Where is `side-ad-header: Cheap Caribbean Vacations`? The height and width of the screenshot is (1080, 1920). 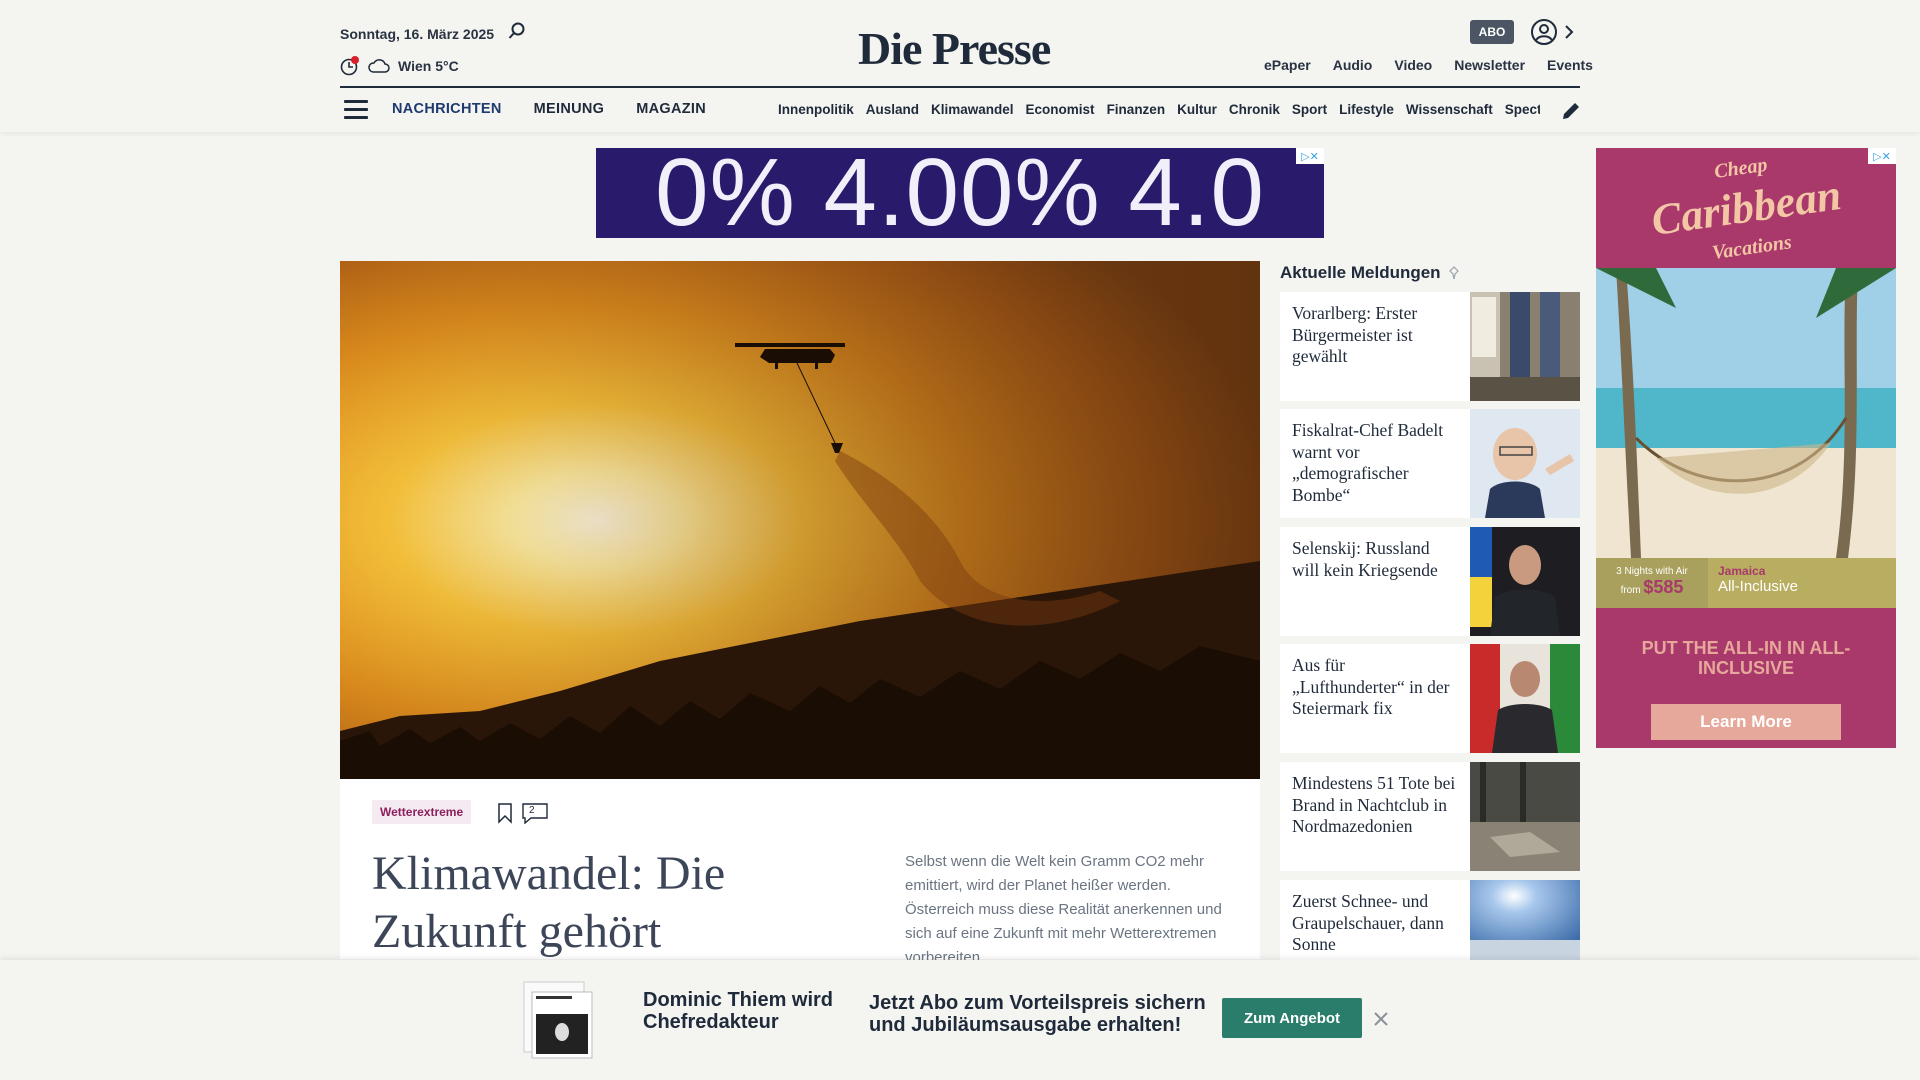 side-ad-header: Cheap Caribbean Vacations is located at coordinates (1746, 208).